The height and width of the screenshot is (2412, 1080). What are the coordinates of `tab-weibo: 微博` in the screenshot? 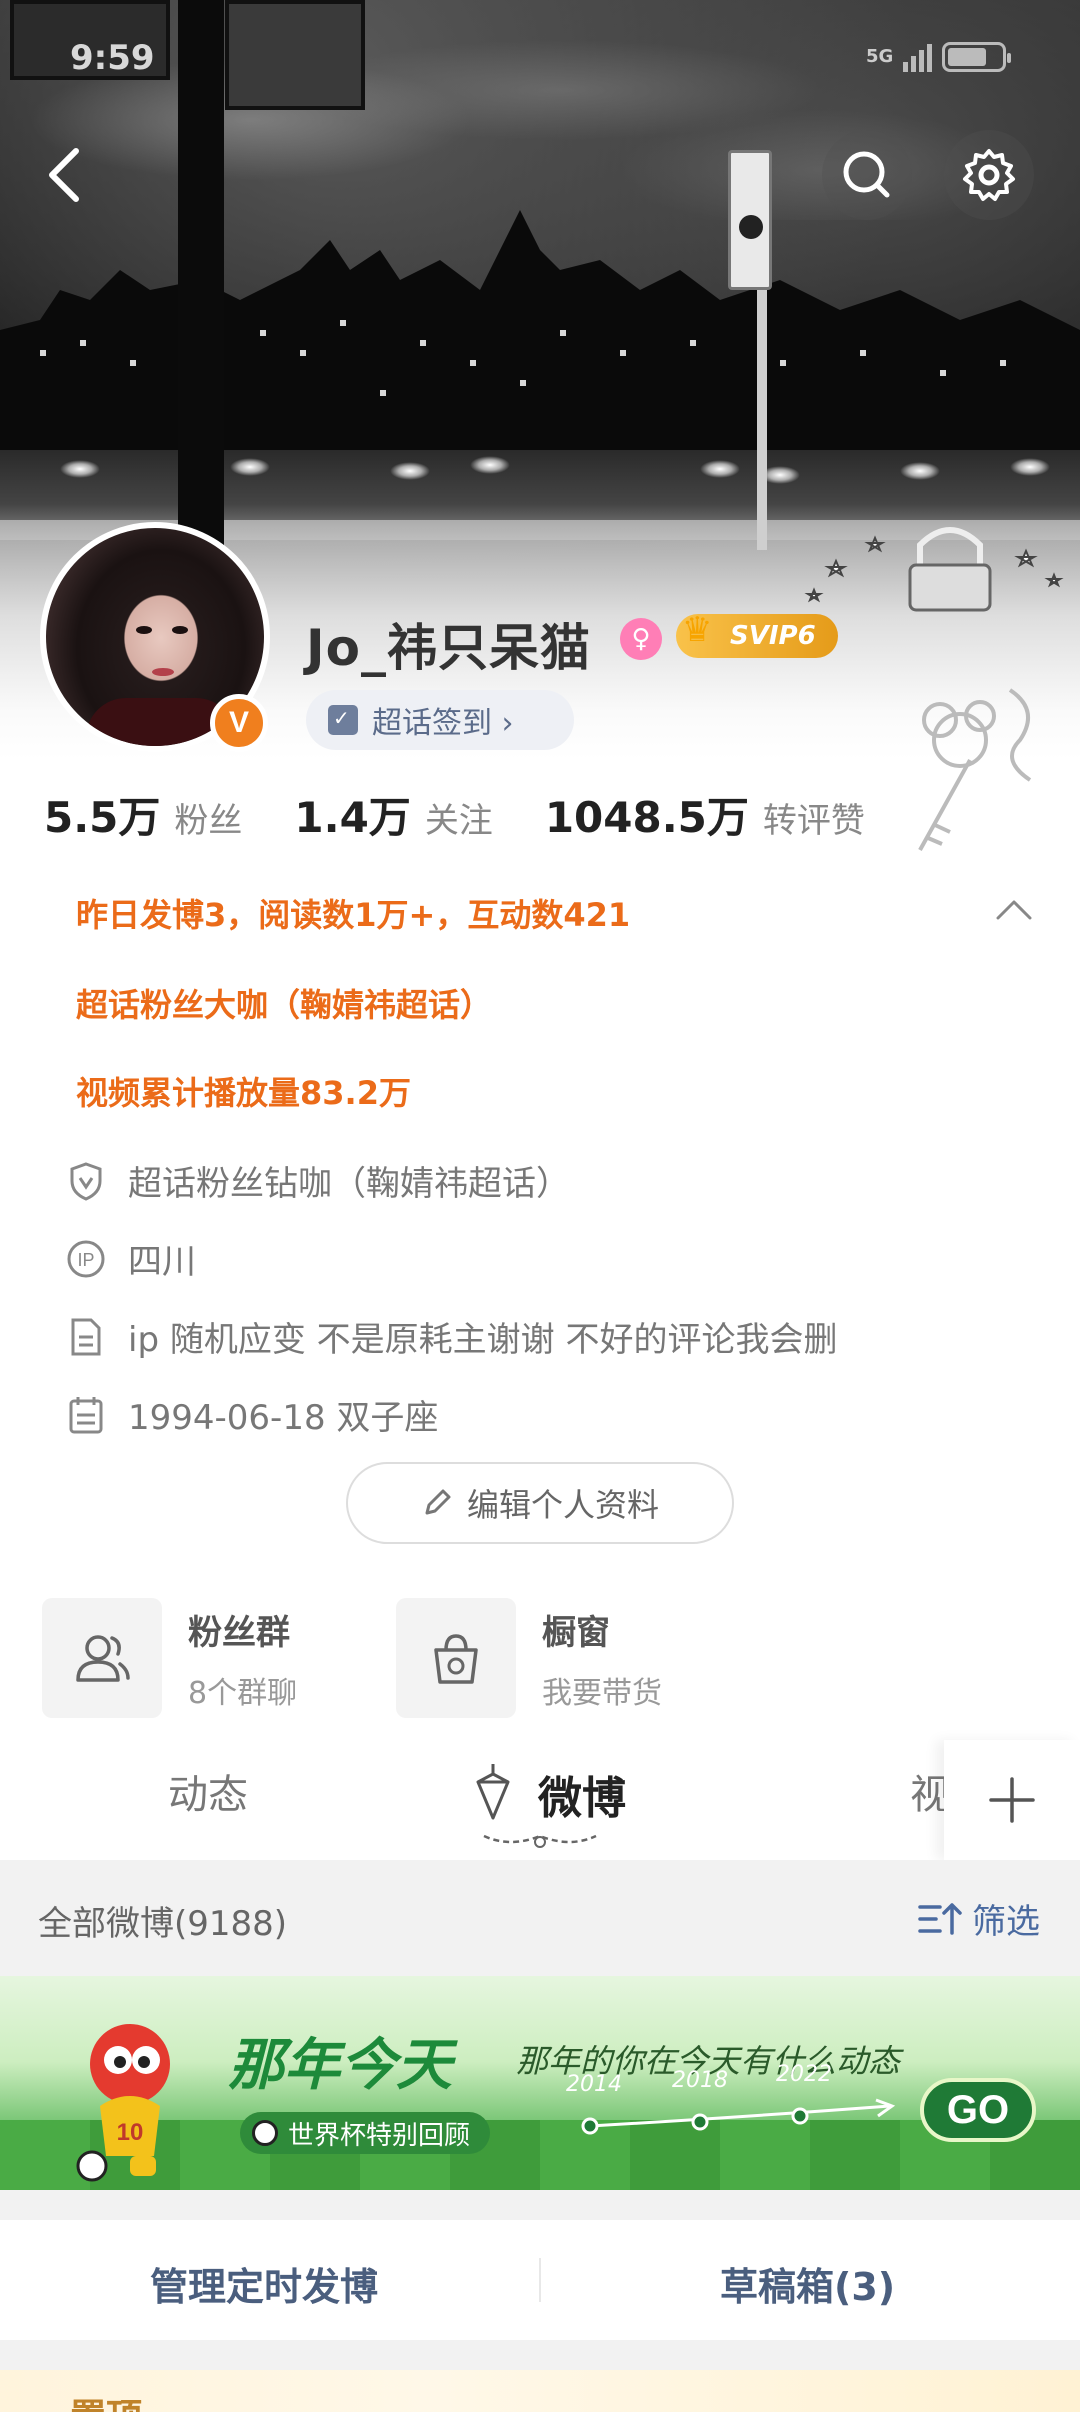 It's located at (582, 1794).